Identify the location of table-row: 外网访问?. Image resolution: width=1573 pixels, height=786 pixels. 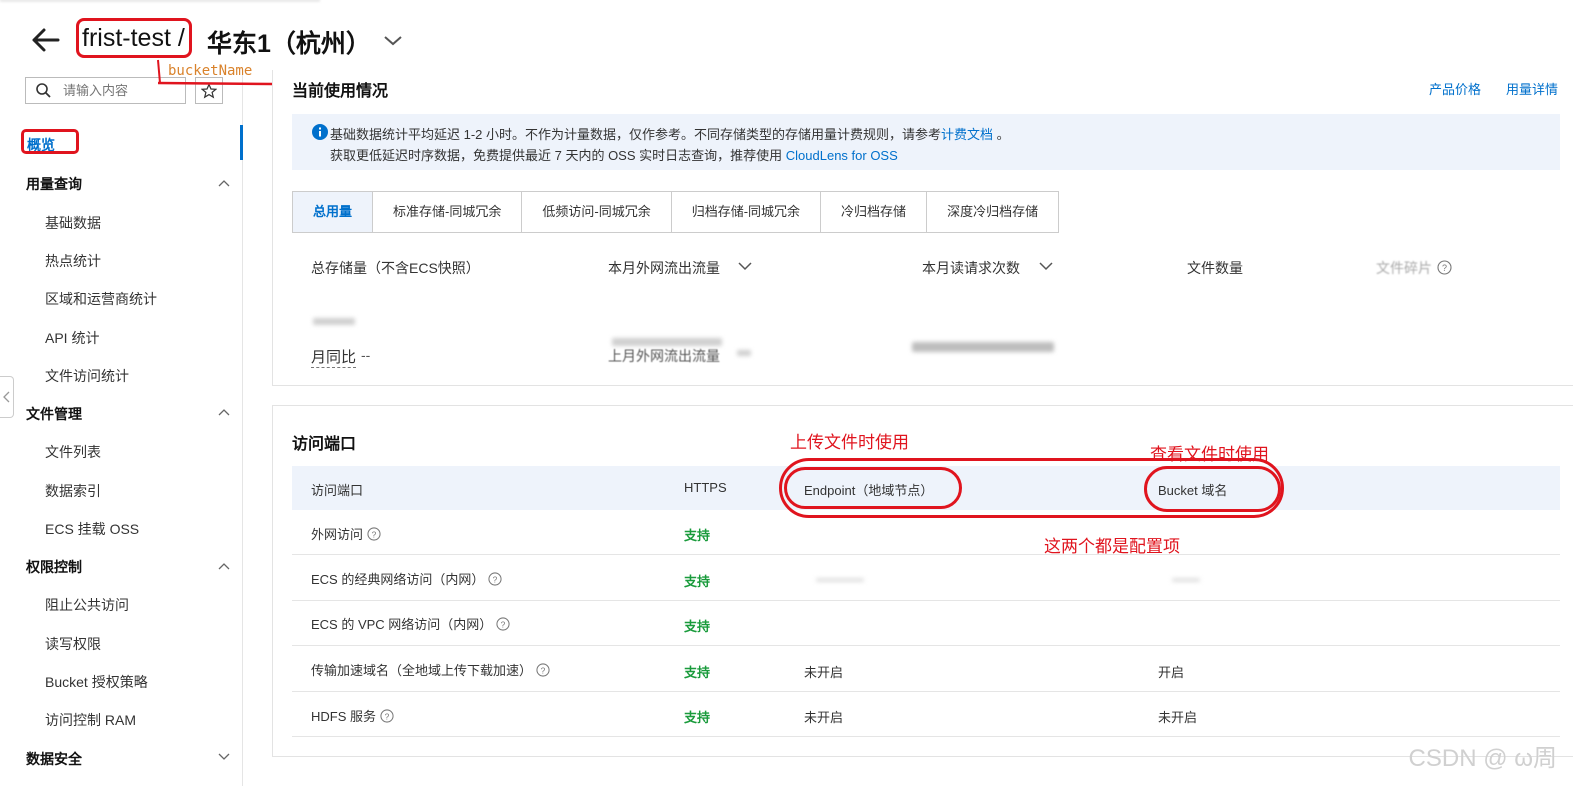
(346, 533).